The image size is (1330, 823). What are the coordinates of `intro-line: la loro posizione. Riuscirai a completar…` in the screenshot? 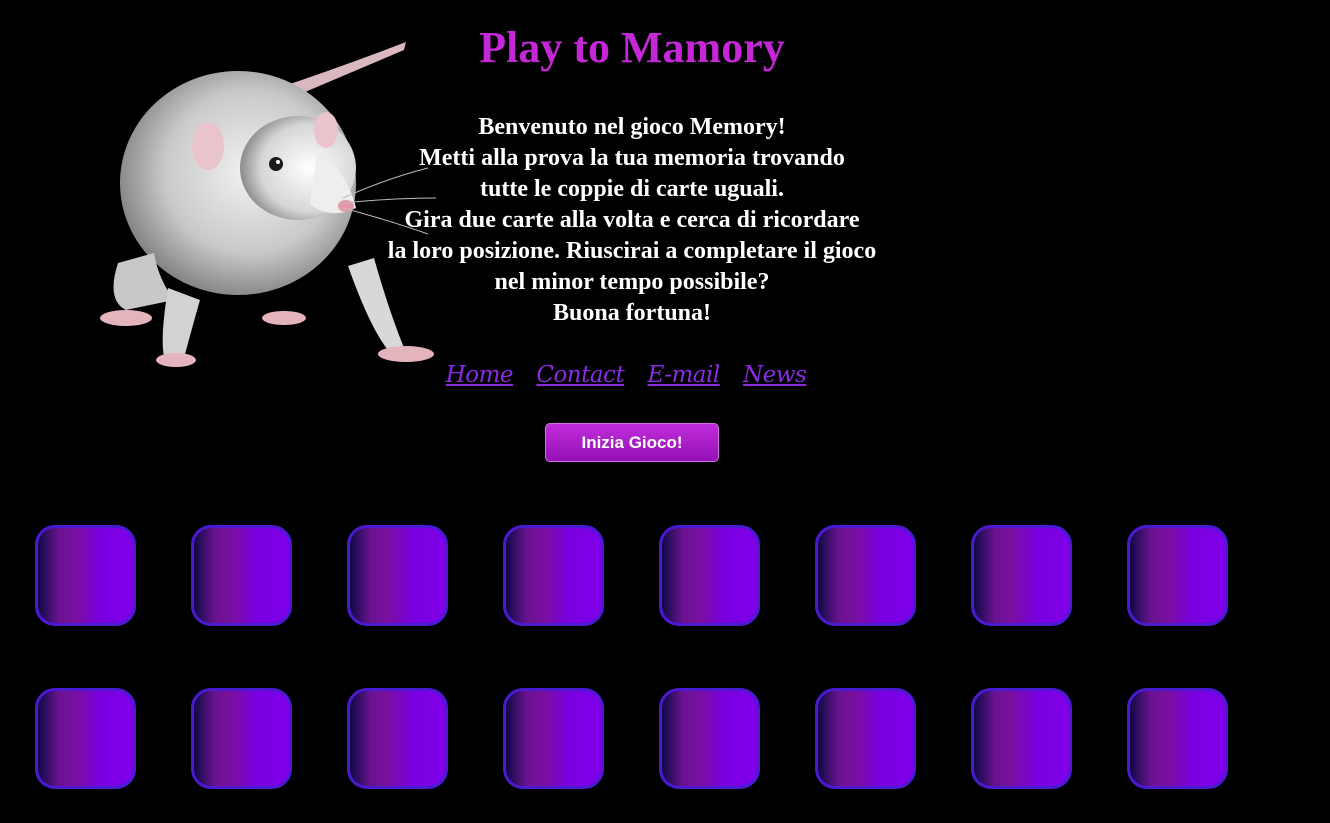 It's located at (632, 251).